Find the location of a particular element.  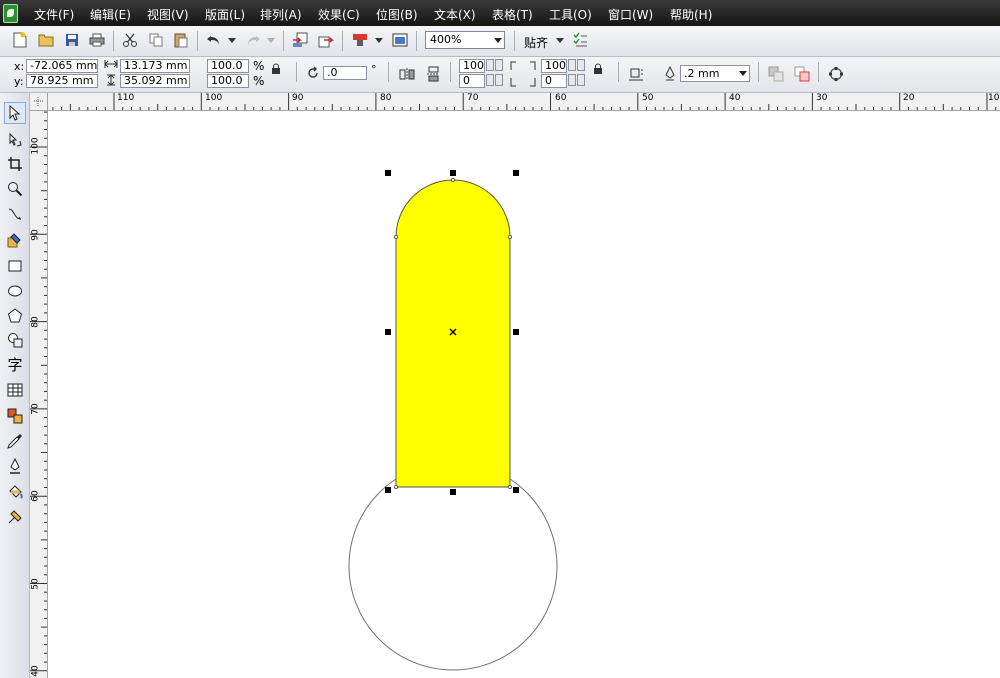

menu-bitmaps: 位图(B) is located at coordinates (397, 14).